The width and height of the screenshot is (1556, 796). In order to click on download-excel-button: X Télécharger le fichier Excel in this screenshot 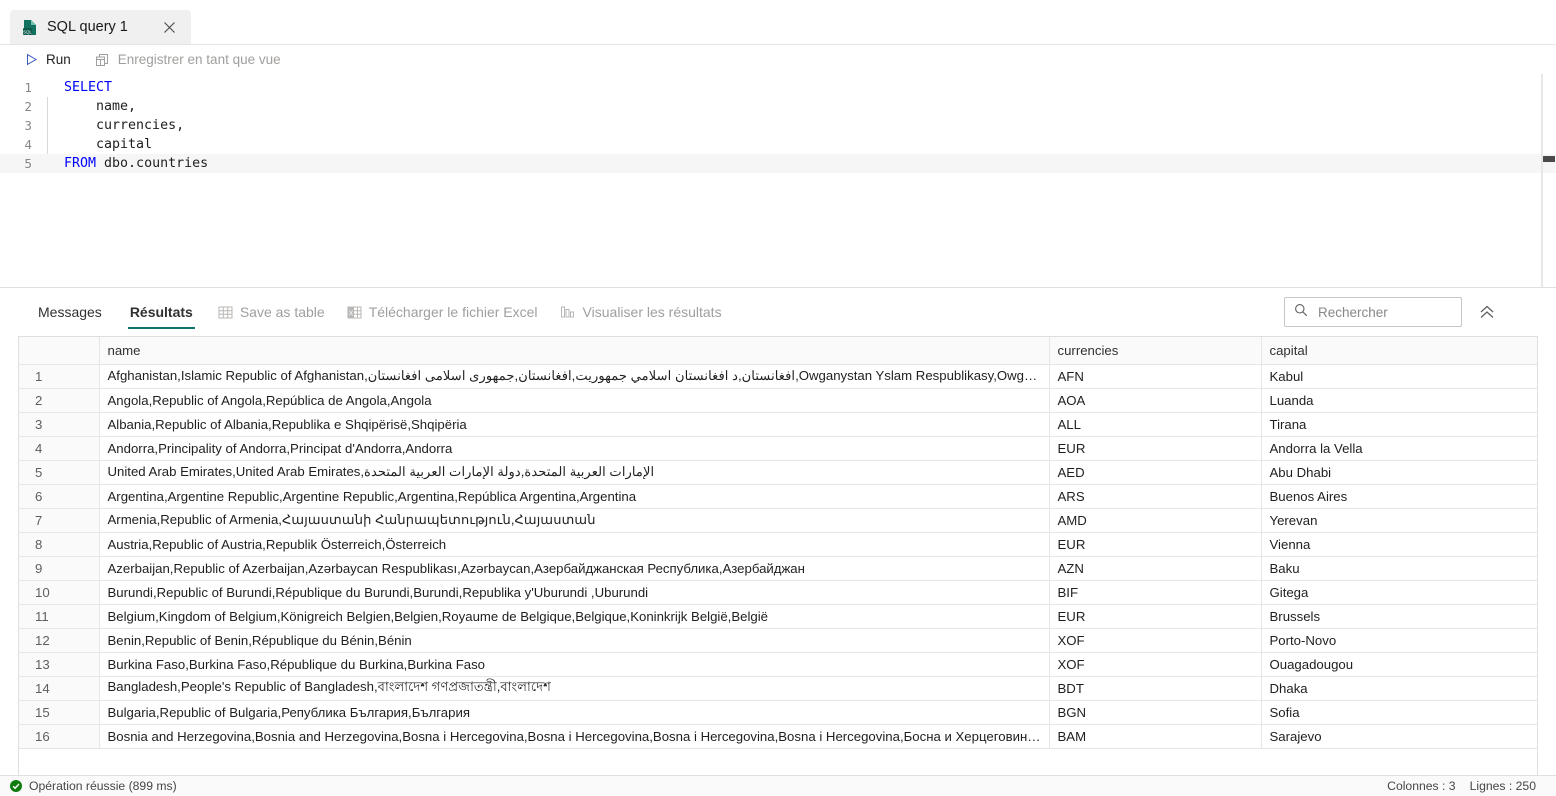, I will do `click(442, 312)`.